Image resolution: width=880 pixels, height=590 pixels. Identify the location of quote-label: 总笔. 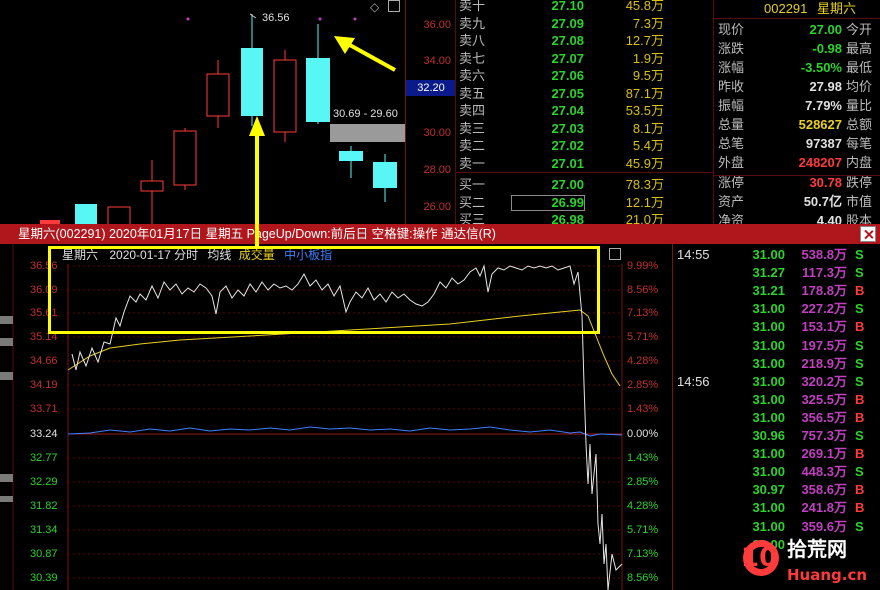
(731, 143).